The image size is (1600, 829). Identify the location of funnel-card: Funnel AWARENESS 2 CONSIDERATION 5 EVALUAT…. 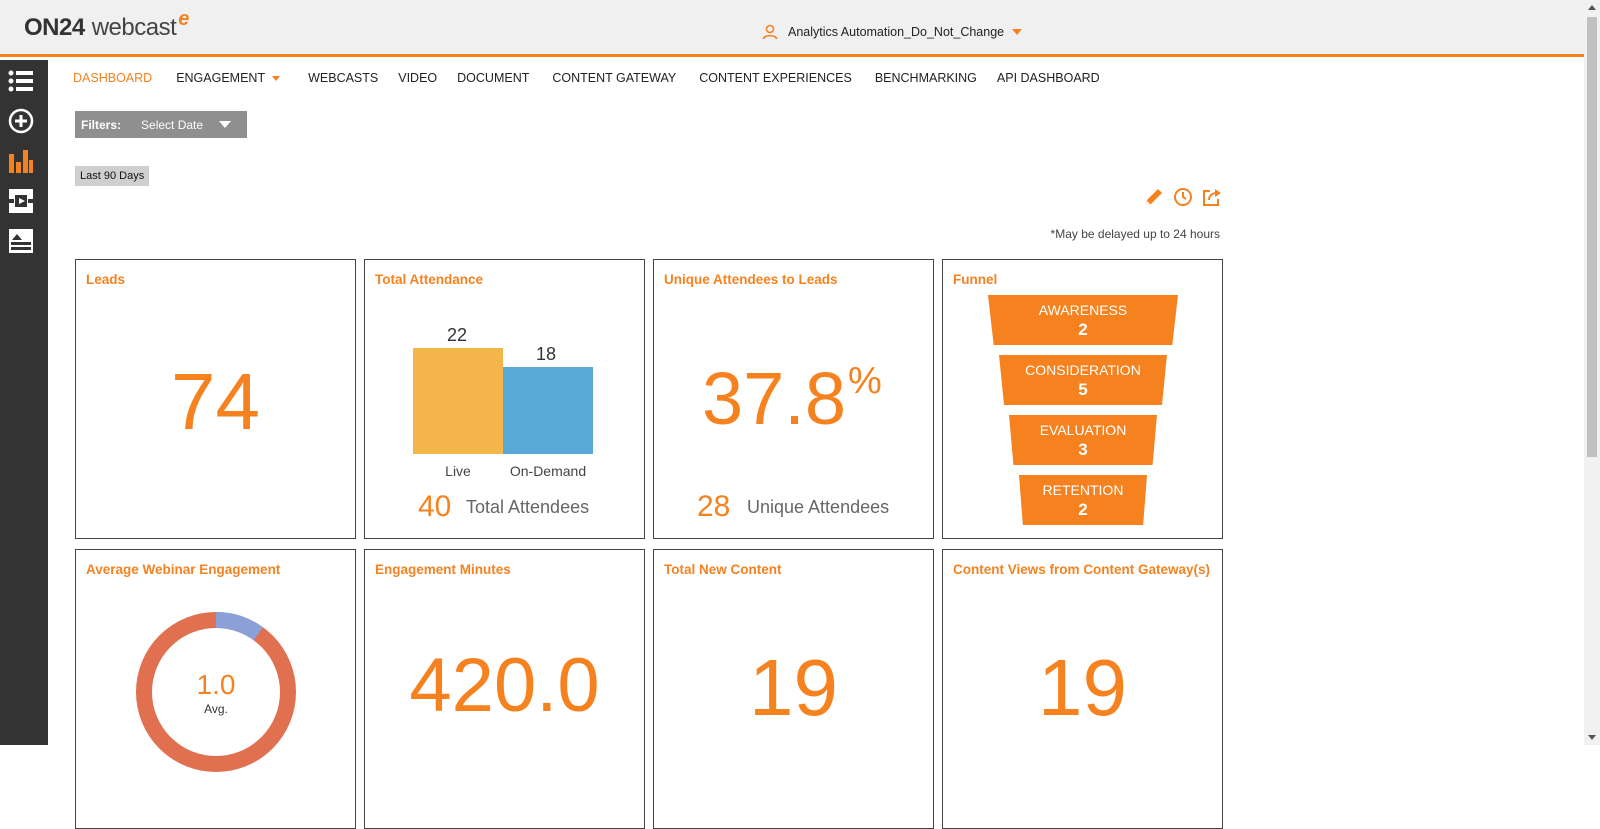
(1082, 399).